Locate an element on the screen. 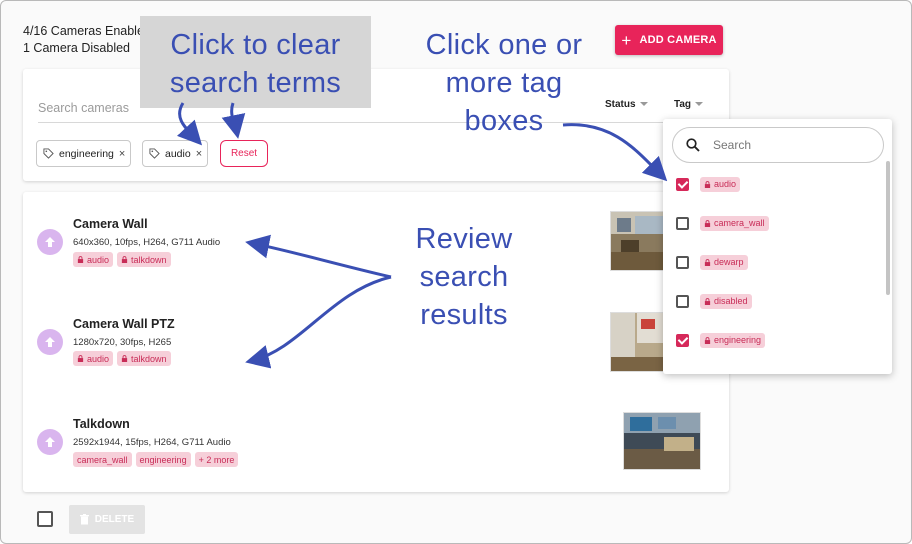 This screenshot has width=912, height=544. arrow-to-reset is located at coordinates (233, 120).